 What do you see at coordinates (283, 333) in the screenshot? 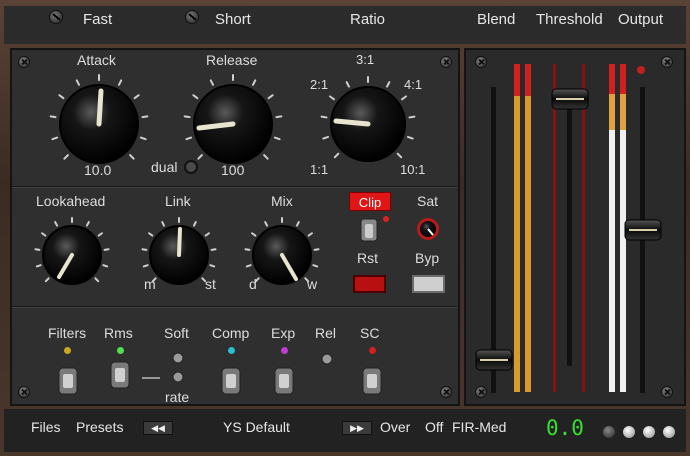
I see `exp-label: Exp` at bounding box center [283, 333].